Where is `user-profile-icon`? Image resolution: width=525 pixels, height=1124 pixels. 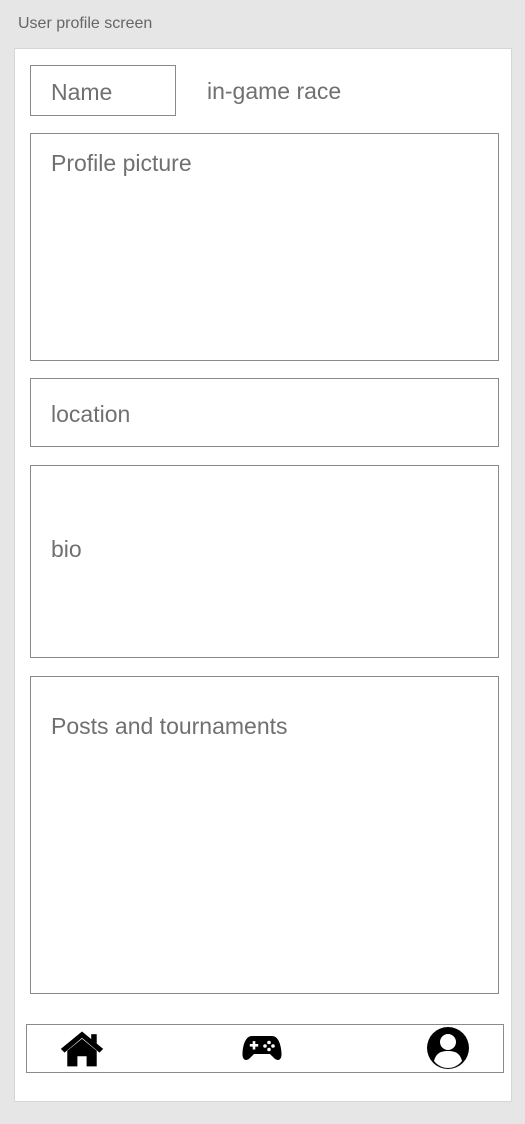
user-profile-icon is located at coordinates (448, 1048).